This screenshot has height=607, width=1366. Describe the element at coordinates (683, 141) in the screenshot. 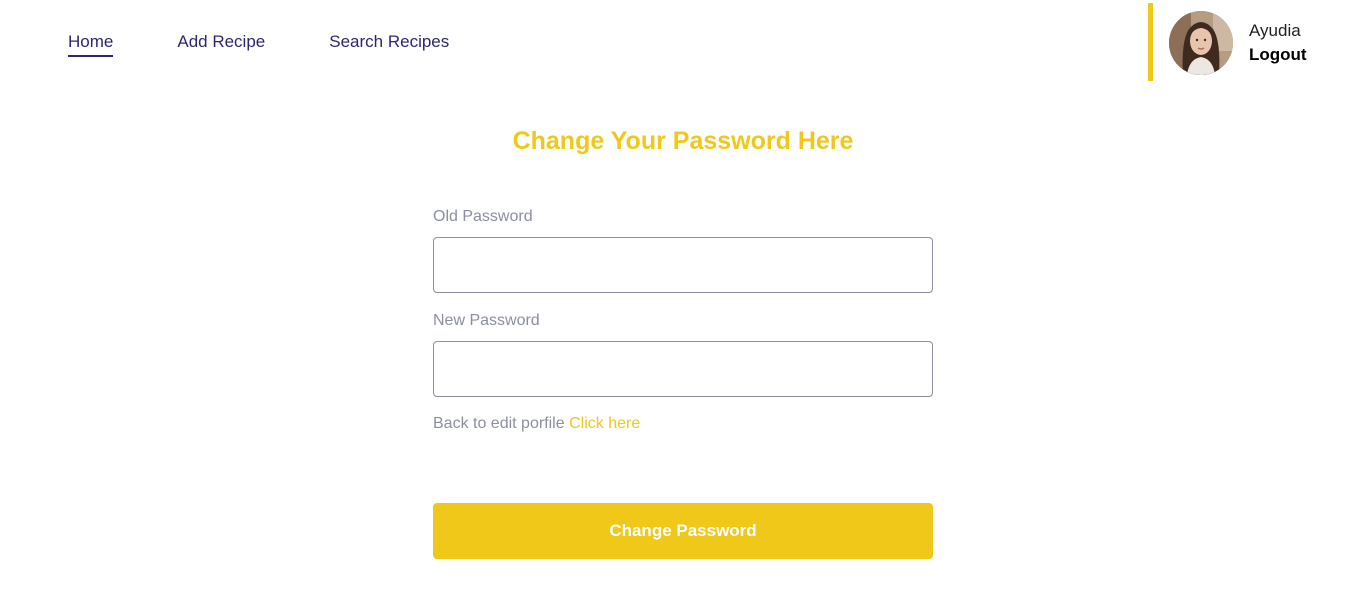

I see `page-title: Change Your Password Here` at that location.